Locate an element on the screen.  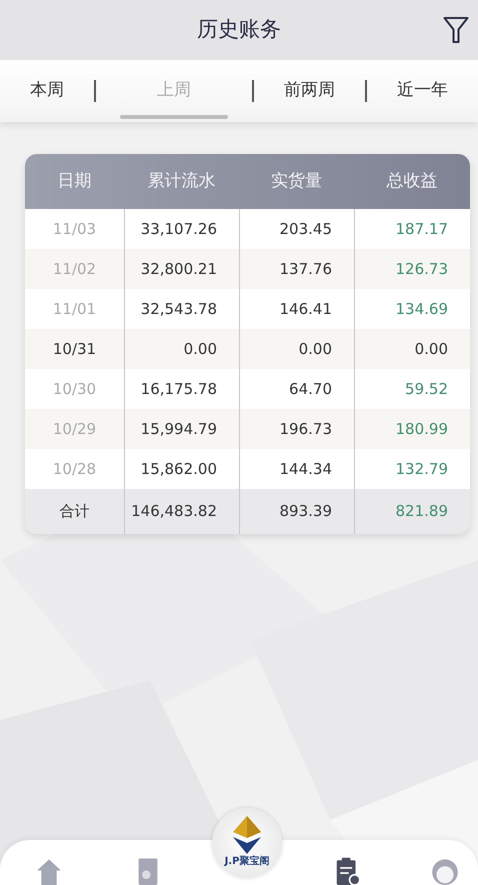
column-header: 实货量 is located at coordinates (296, 181).